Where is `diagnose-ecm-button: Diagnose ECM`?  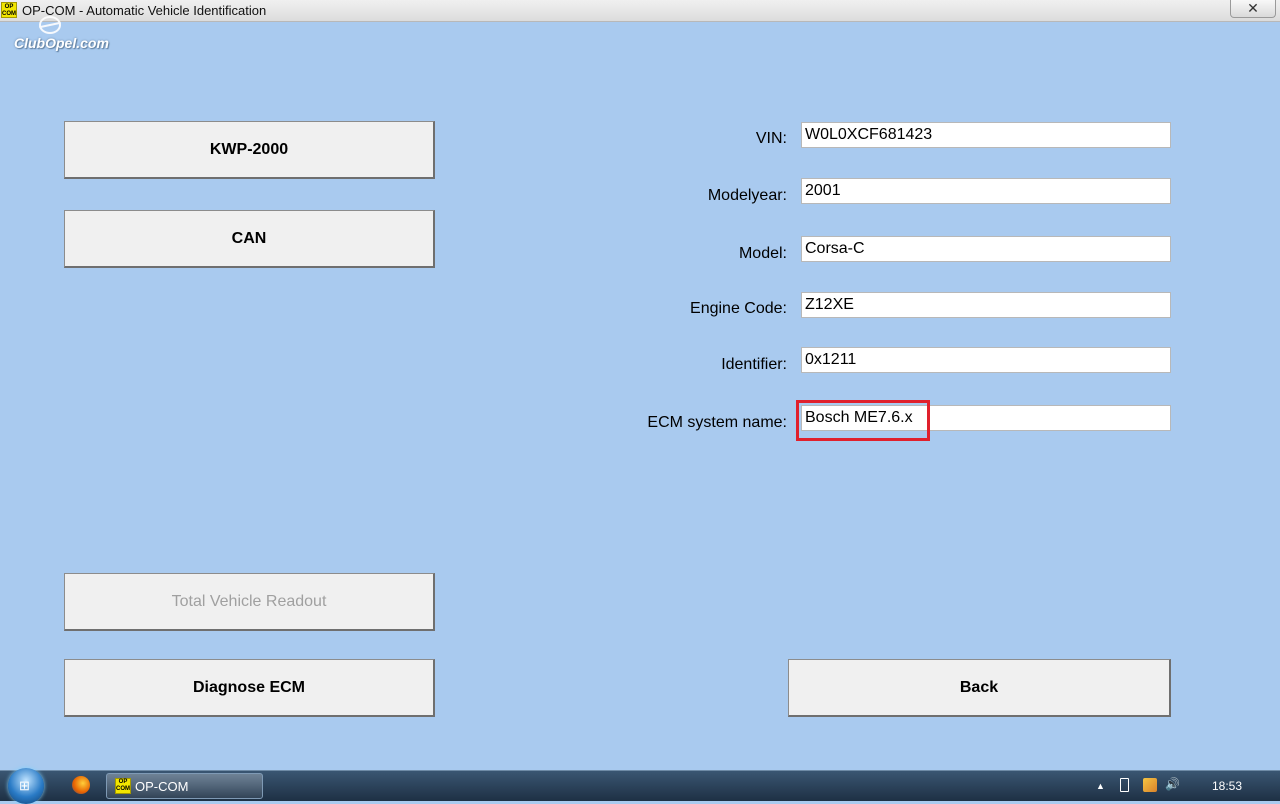 diagnose-ecm-button: Diagnose ECM is located at coordinates (249, 688).